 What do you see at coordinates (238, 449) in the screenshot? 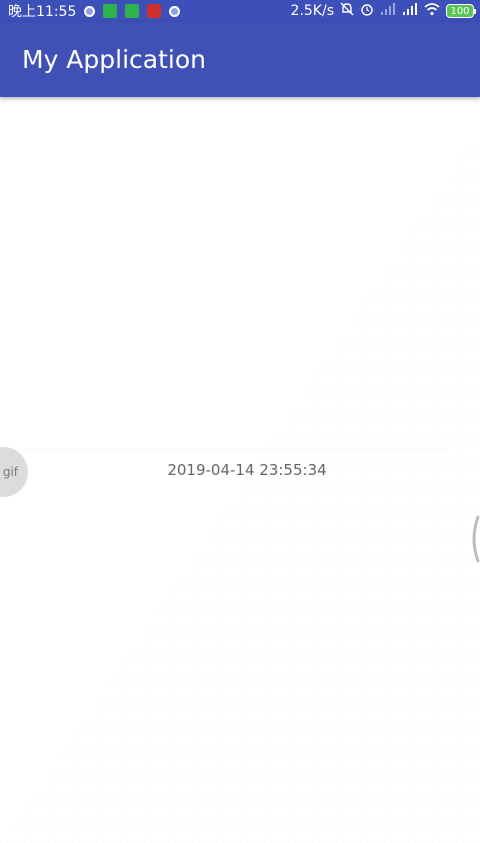
I see `divider-line` at bounding box center [238, 449].